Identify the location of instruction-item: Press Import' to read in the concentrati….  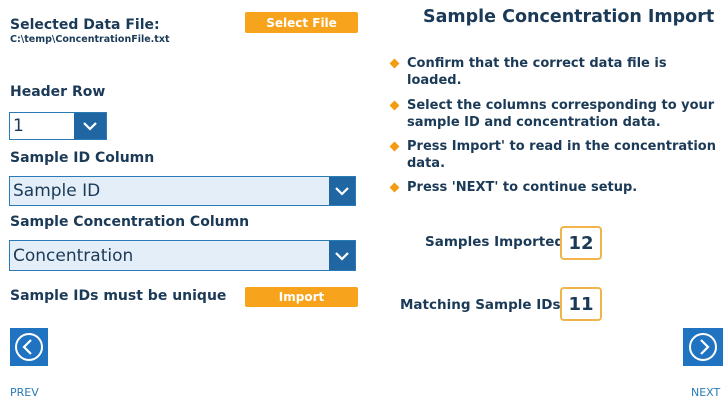
(556, 155).